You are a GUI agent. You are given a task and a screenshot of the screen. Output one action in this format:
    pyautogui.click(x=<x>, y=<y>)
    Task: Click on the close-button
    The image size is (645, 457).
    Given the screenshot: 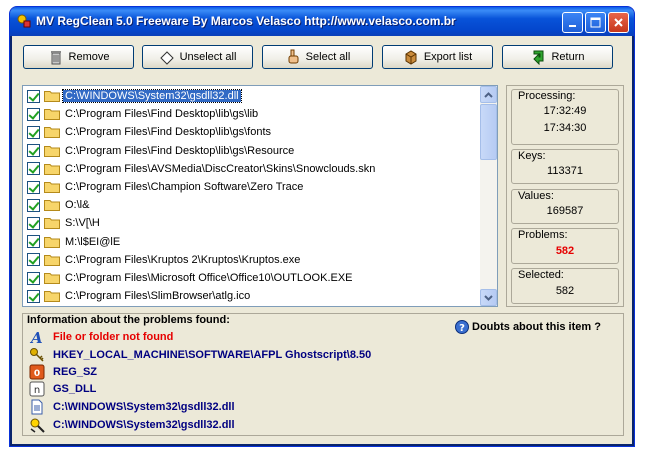 What is the action you would take?
    pyautogui.click(x=618, y=22)
    